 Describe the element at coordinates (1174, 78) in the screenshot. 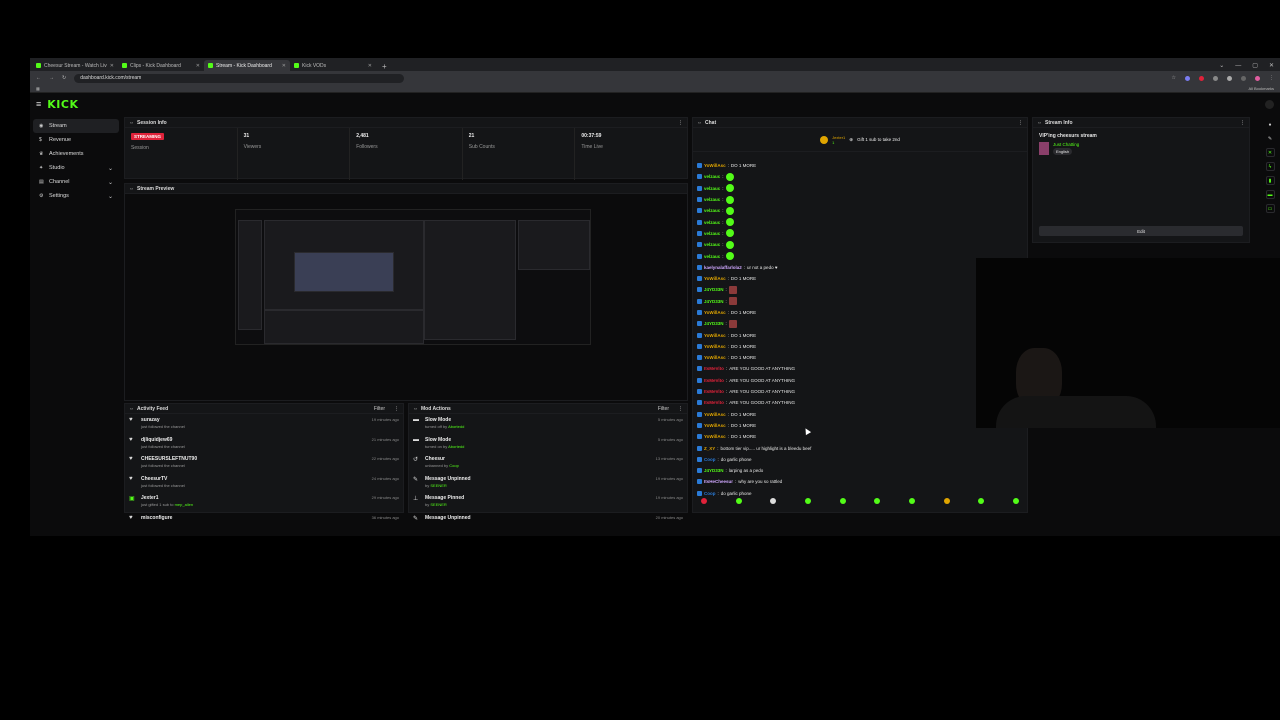

I see `star-icon: ☆` at that location.